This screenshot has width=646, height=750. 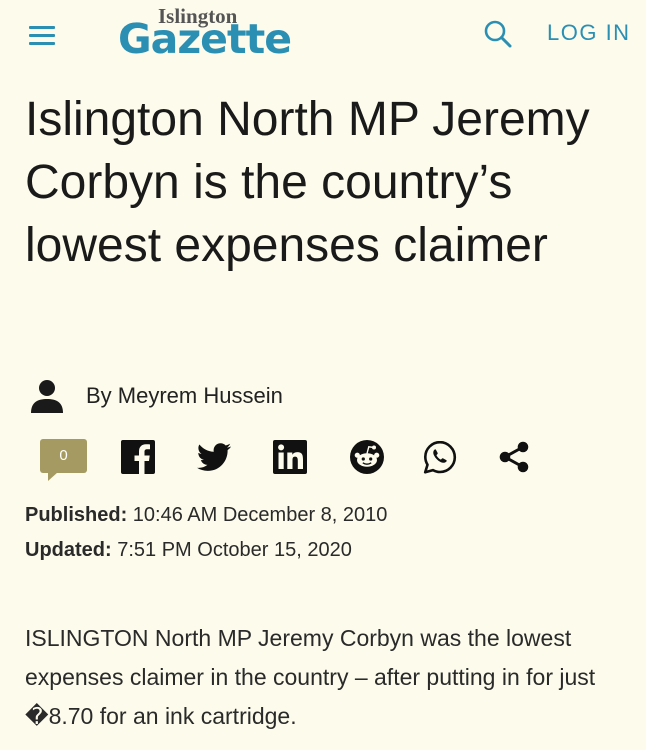 What do you see at coordinates (68, 550) in the screenshot?
I see `updated-label: Updated:` at bounding box center [68, 550].